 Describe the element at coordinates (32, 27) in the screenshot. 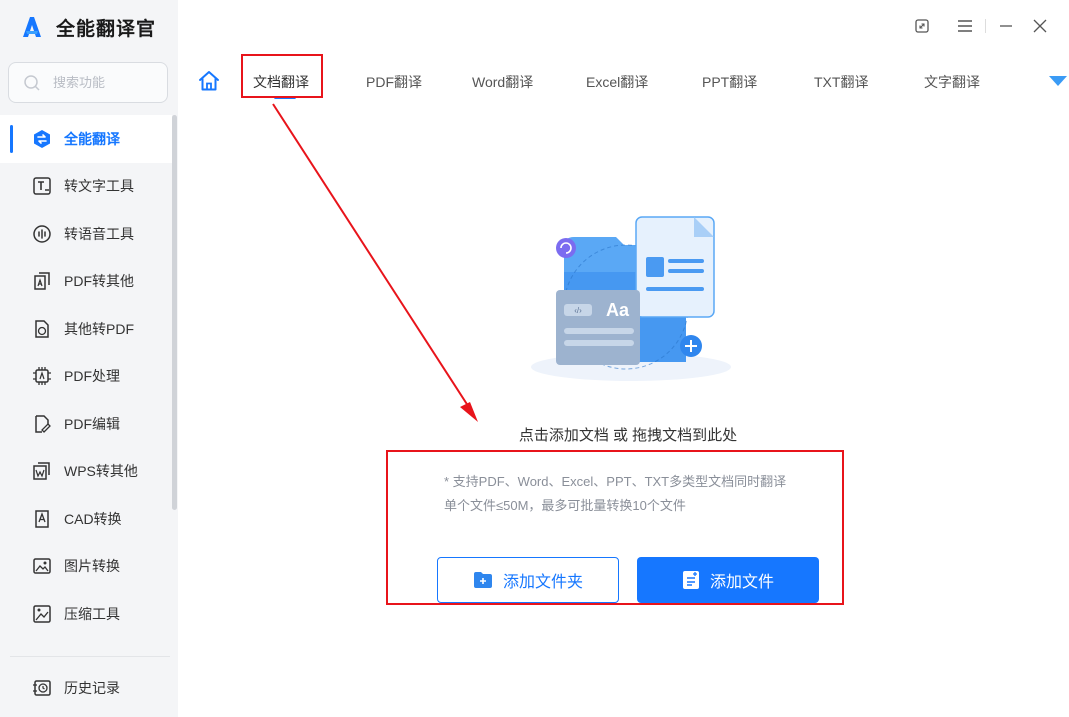

I see `app-logo-icon` at that location.